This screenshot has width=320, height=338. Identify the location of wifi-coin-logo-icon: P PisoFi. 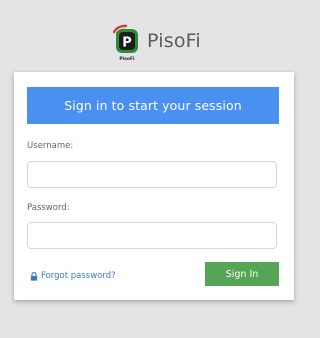
(125, 43).